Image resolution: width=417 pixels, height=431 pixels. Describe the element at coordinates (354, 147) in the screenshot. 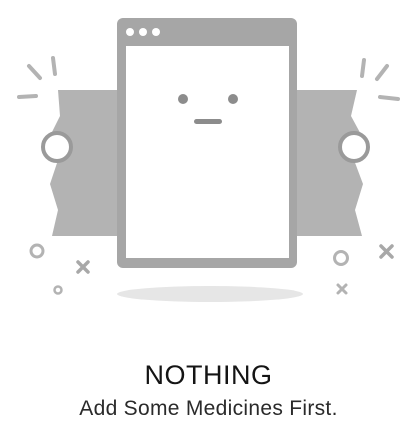

I see `right-ring-icon` at that location.